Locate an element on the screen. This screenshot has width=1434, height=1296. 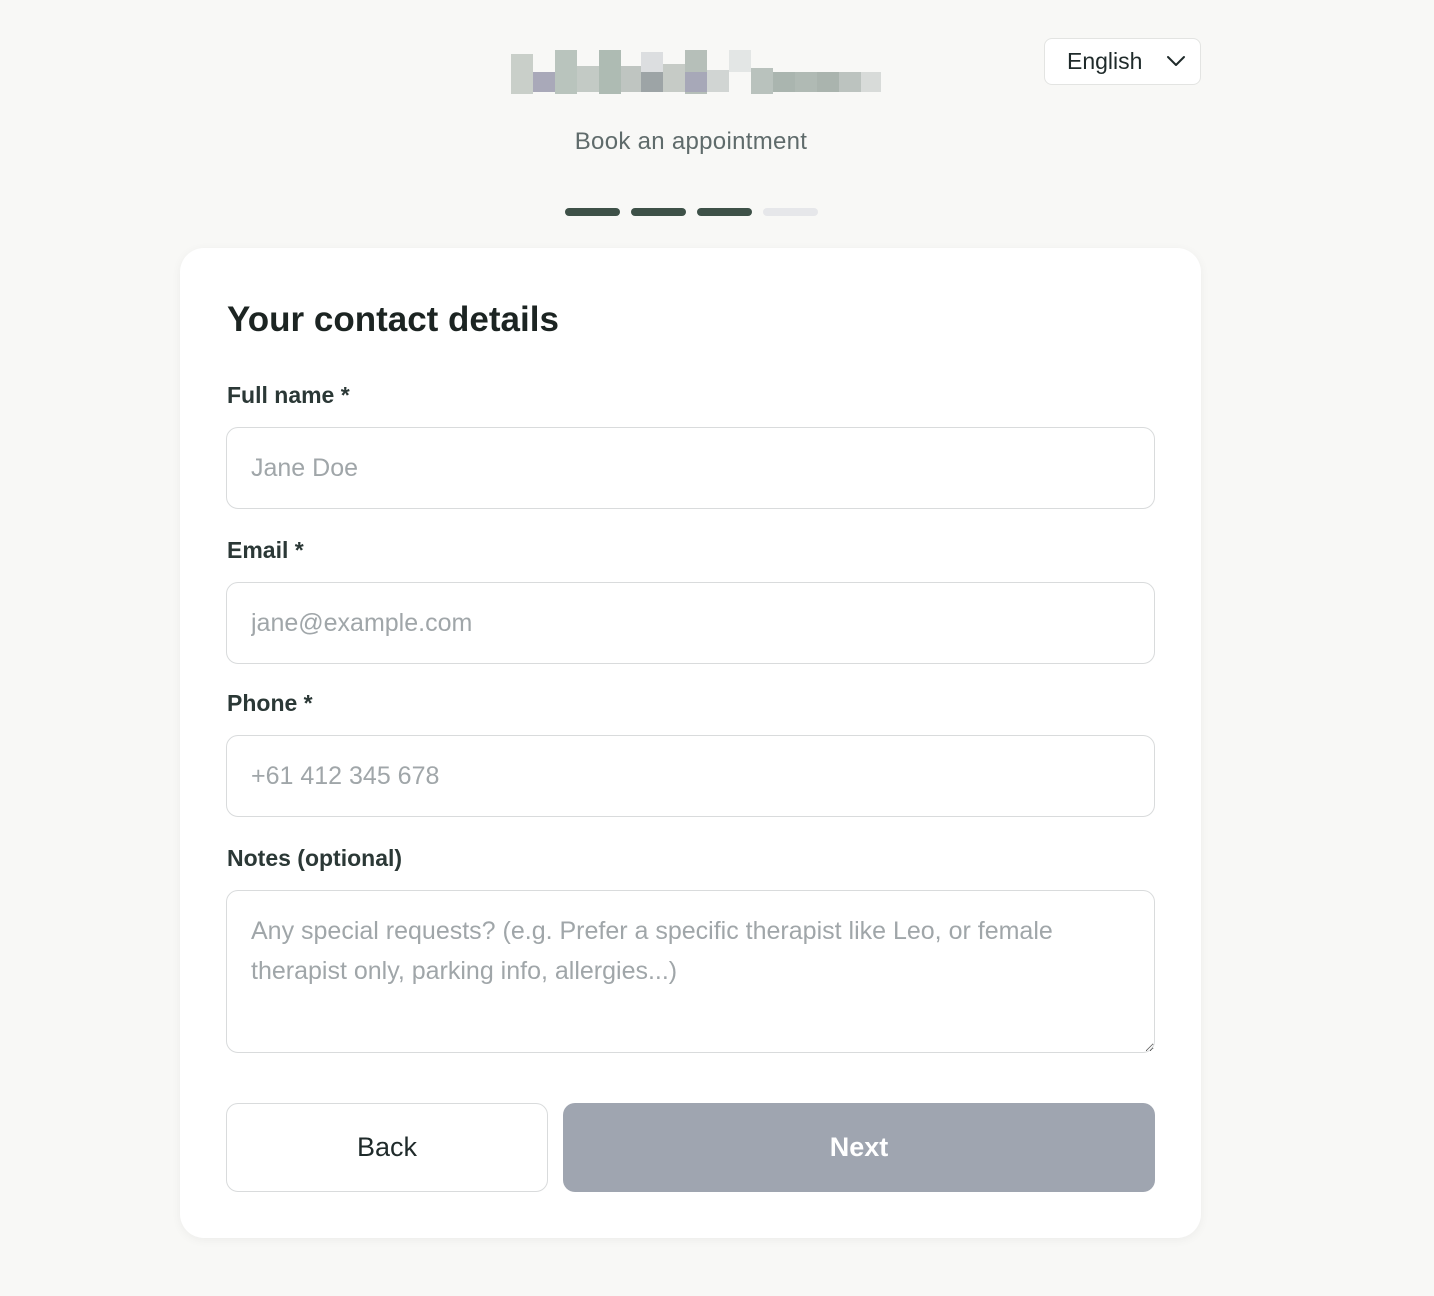
language-select-value: English is located at coordinates (1105, 61).